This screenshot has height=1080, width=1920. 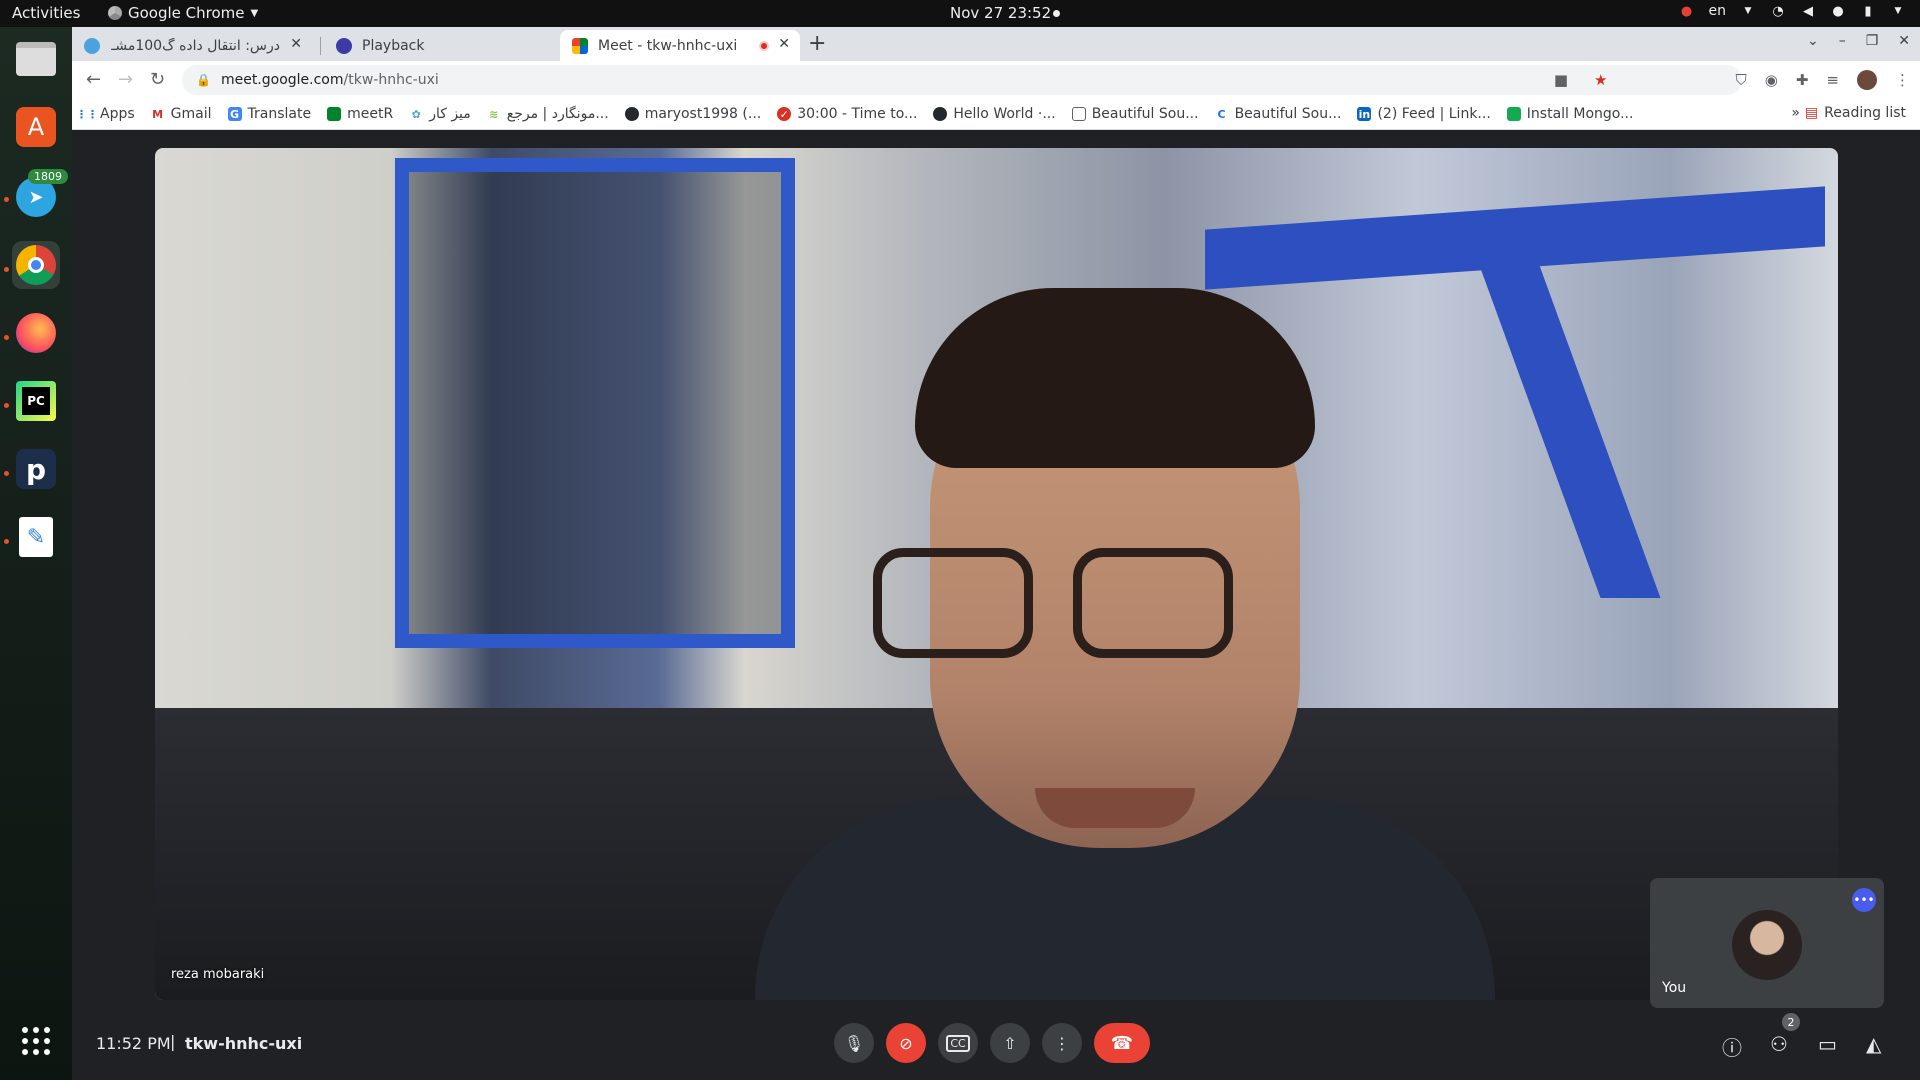 I want to click on c-icon: C, so click(x=1221, y=114).